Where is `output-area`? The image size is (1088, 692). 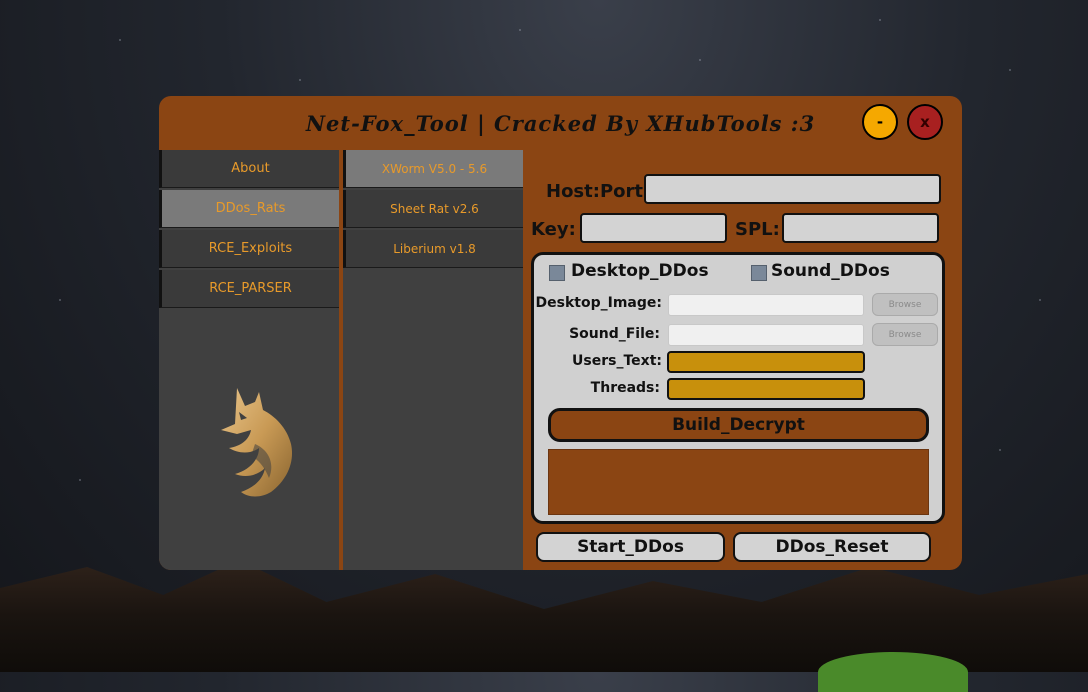 output-area is located at coordinates (738, 482).